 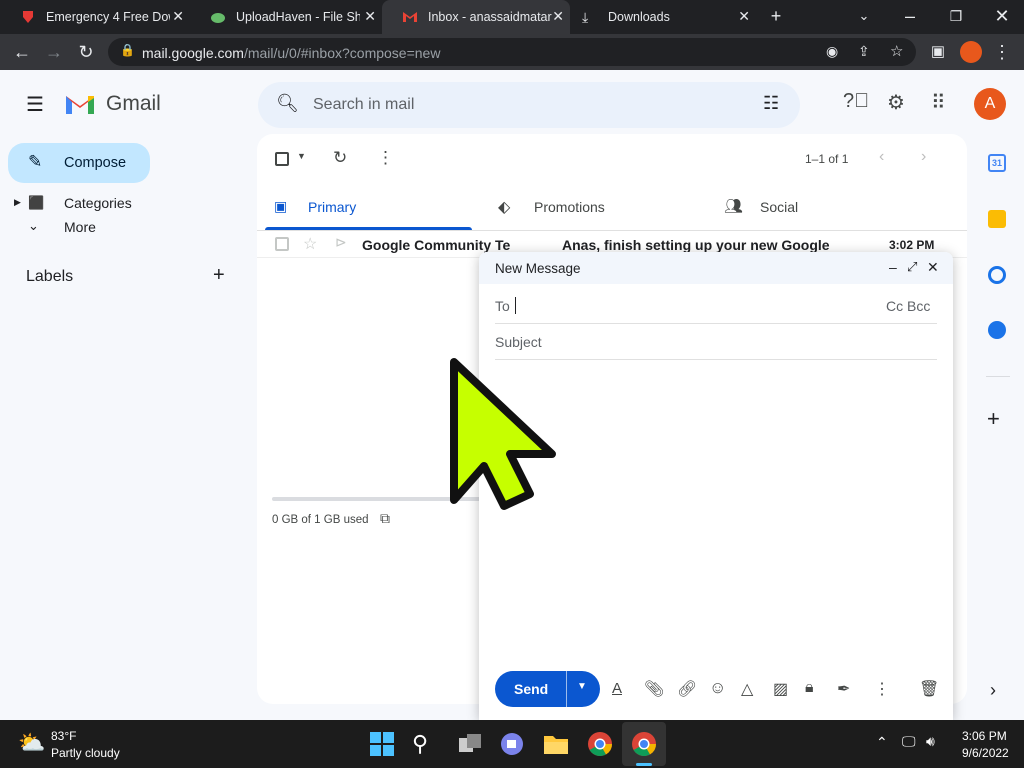 I want to click on browser-tab-uploadhaven: UploadHaven - File Sha ✕, so click(x=286, y=17).